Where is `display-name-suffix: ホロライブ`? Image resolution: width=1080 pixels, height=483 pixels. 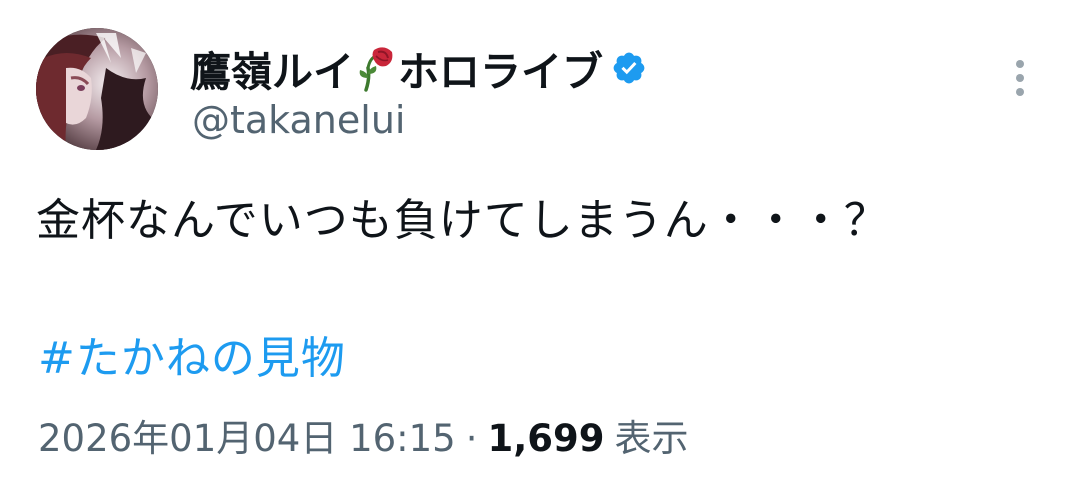 display-name-suffix: ホロライブ is located at coordinates (500, 72).